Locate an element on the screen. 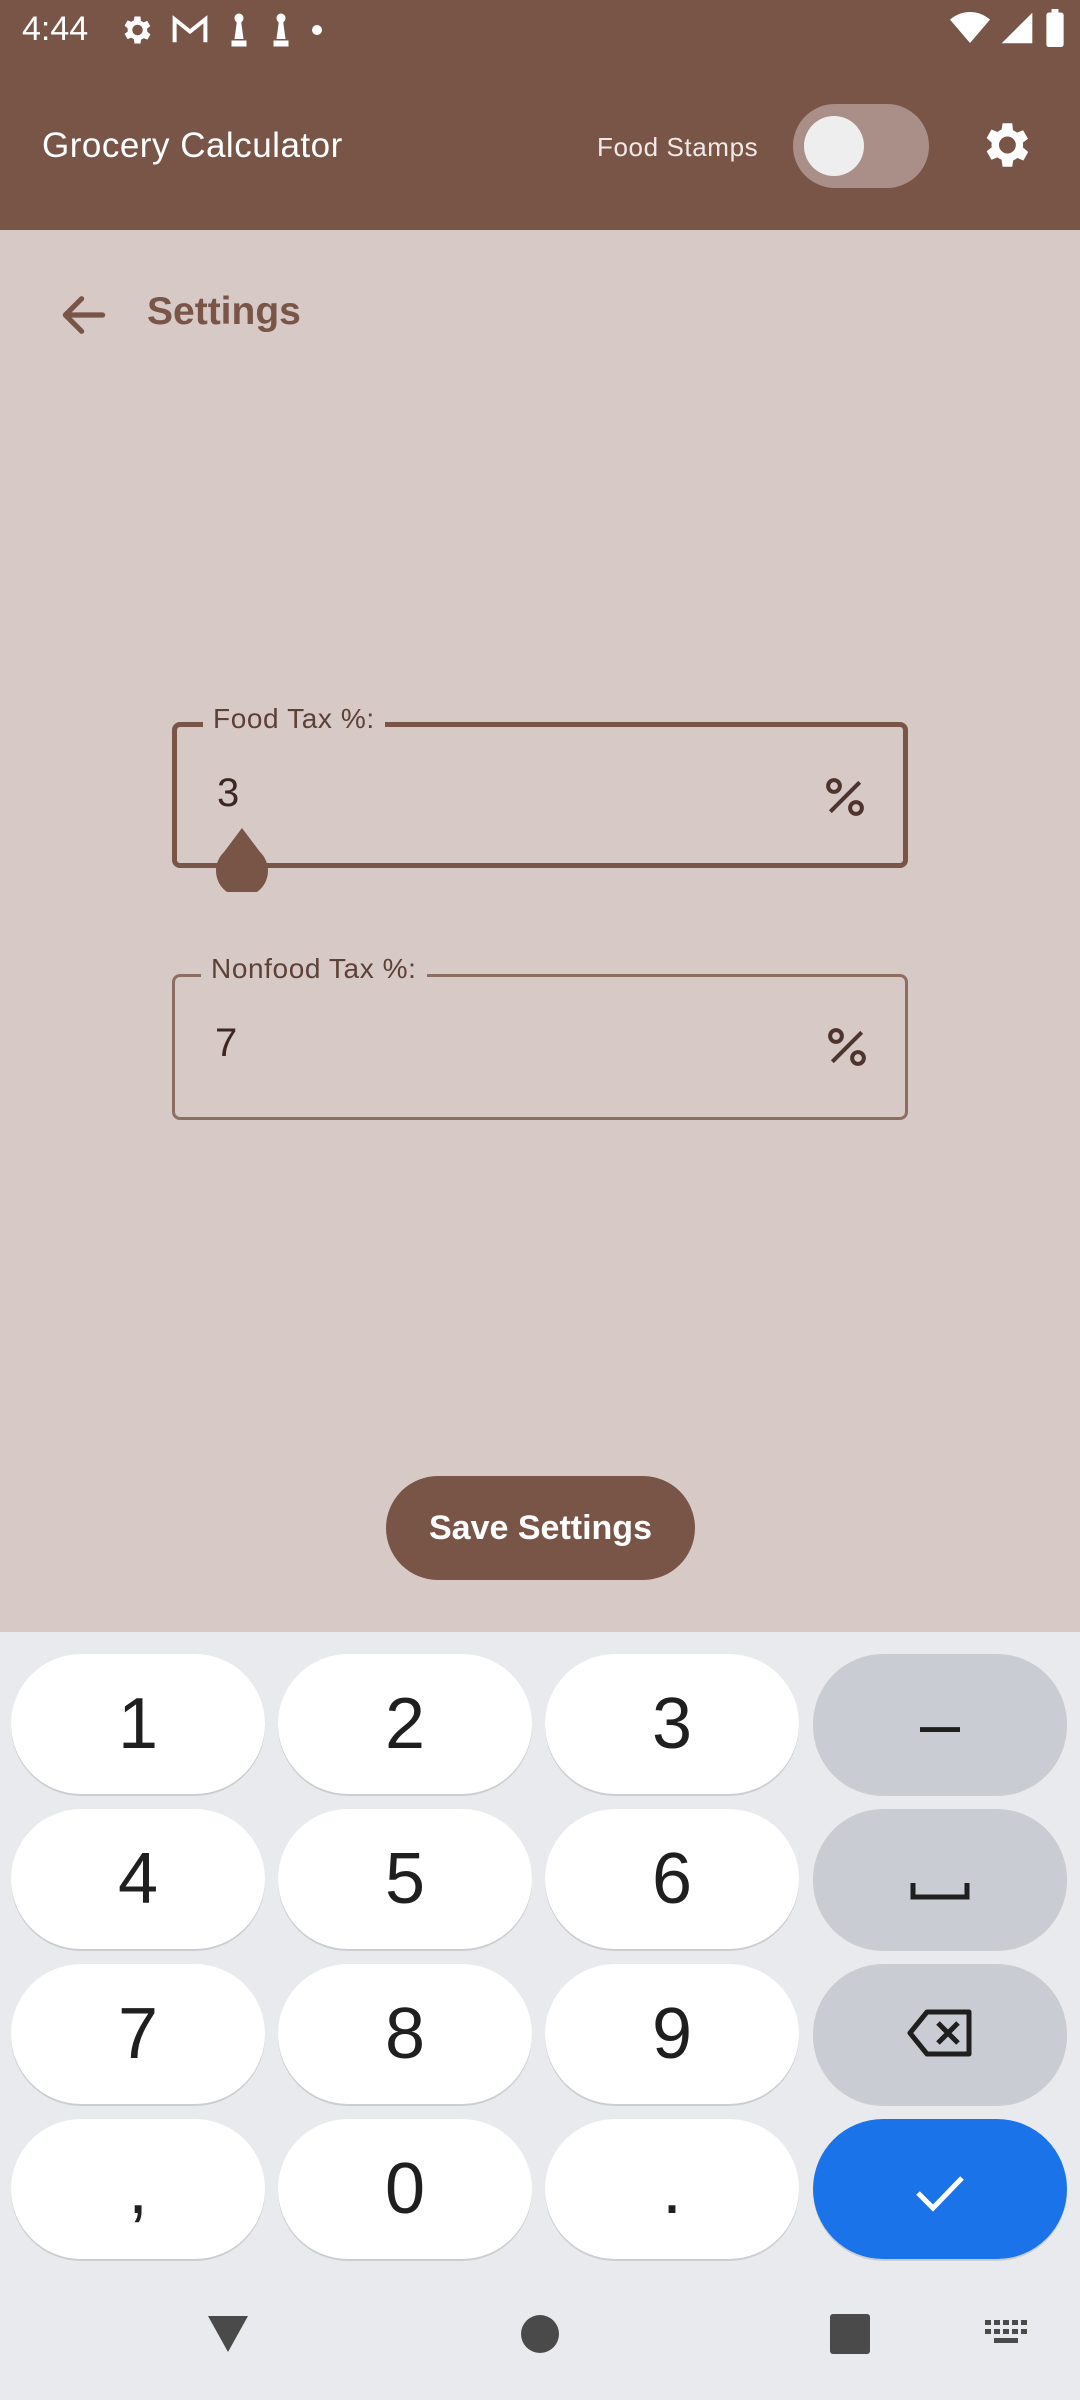  page-title: Settings is located at coordinates (224, 311).